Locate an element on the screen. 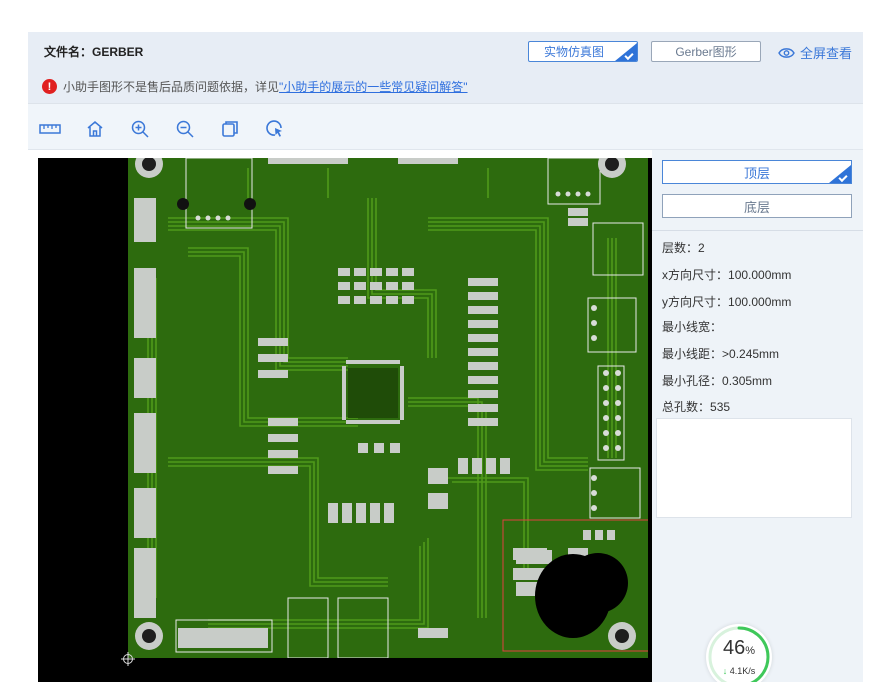 This screenshot has height=682, width=879. eye-icon is located at coordinates (786, 52).